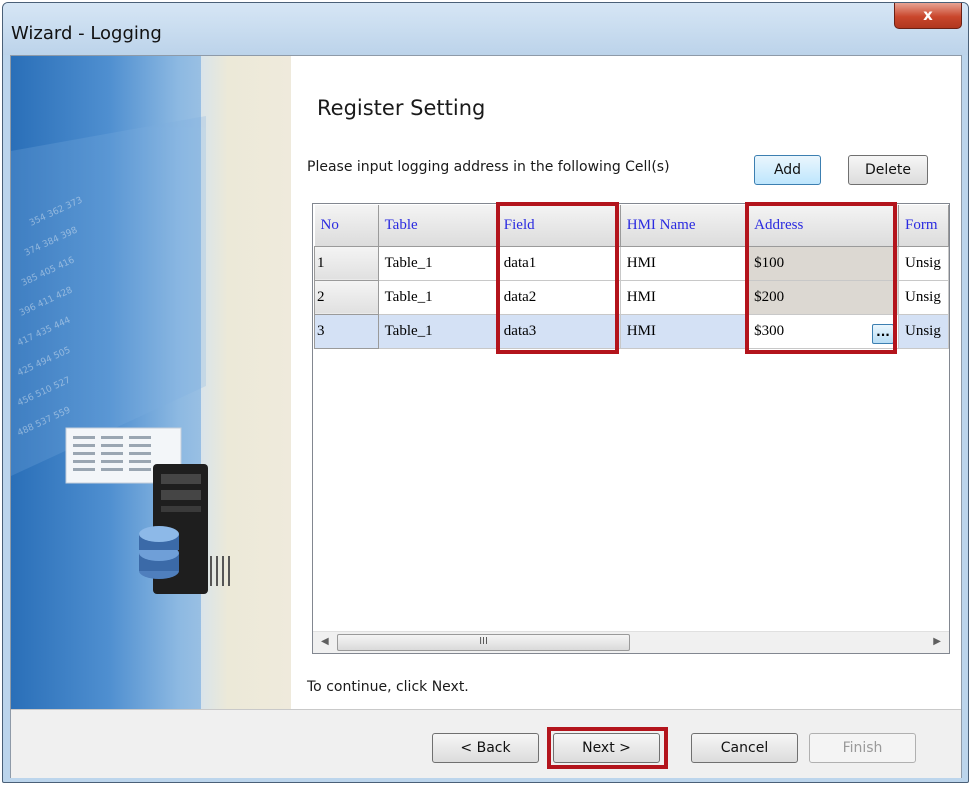 The width and height of the screenshot is (972, 787). What do you see at coordinates (744, 748) in the screenshot?
I see `cancel-button: Cancel` at bounding box center [744, 748].